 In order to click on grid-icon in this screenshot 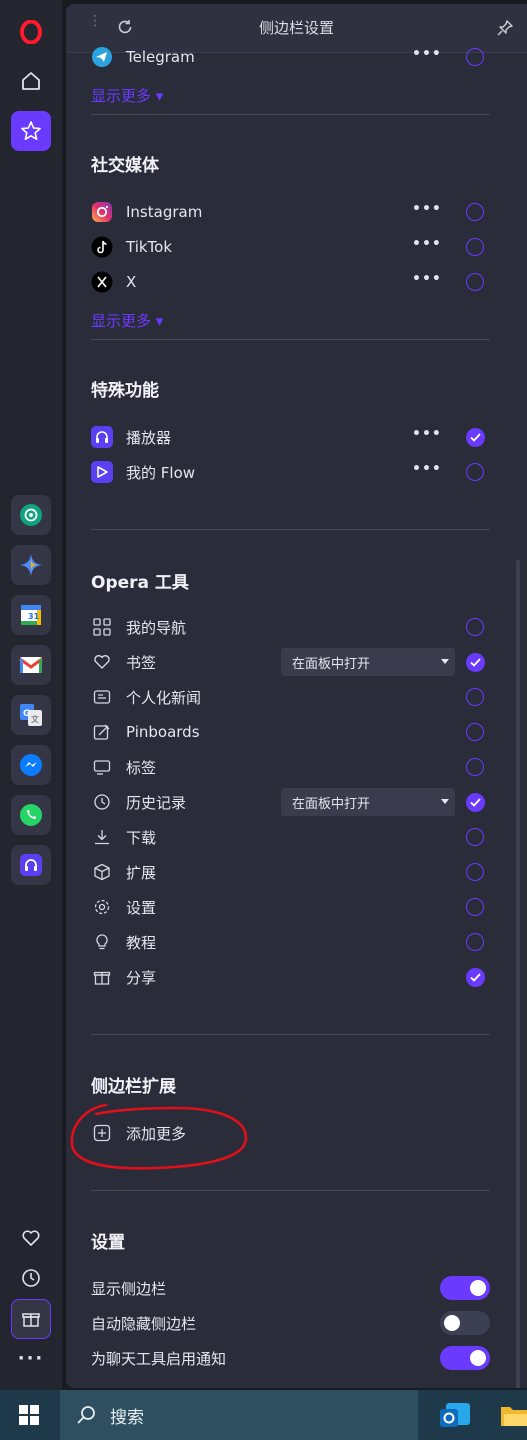, I will do `click(102, 627)`.